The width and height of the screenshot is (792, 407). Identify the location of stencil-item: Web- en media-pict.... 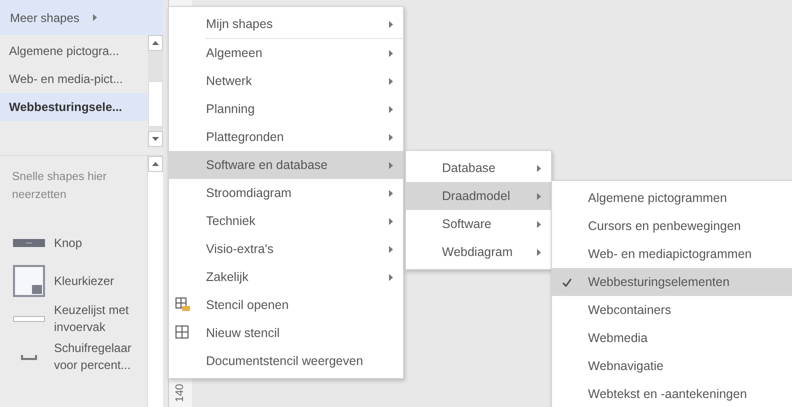
(74, 79).